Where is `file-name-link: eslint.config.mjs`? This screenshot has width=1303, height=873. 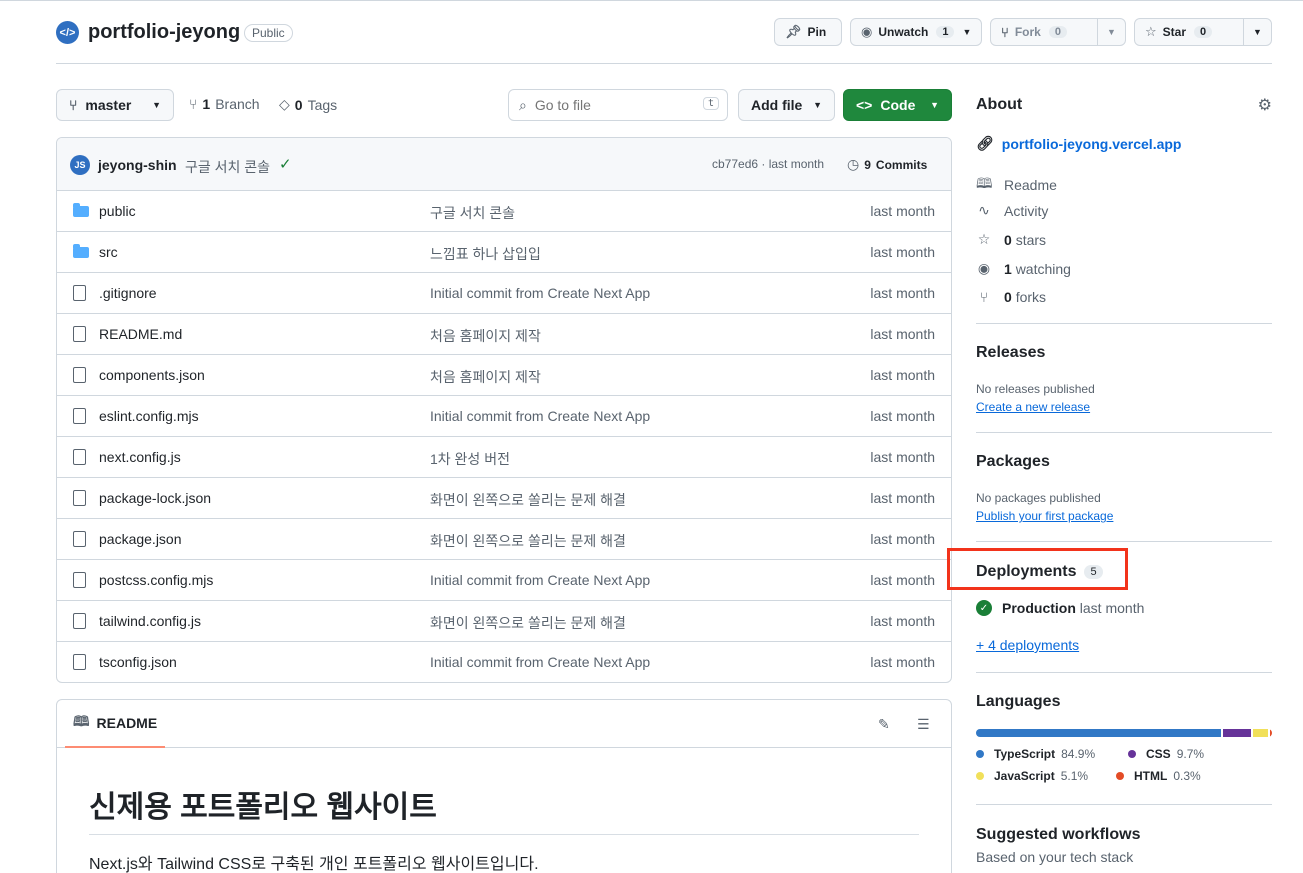 file-name-link: eslint.config.mjs is located at coordinates (149, 416).